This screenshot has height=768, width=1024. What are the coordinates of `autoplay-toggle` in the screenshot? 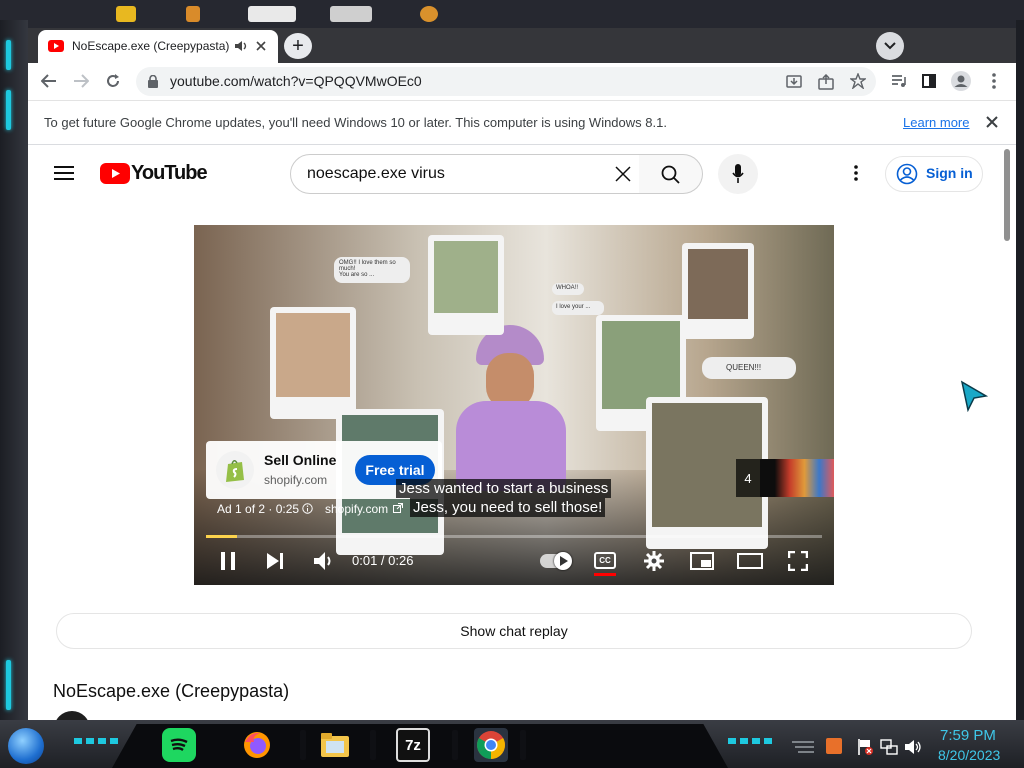 It's located at (556, 561).